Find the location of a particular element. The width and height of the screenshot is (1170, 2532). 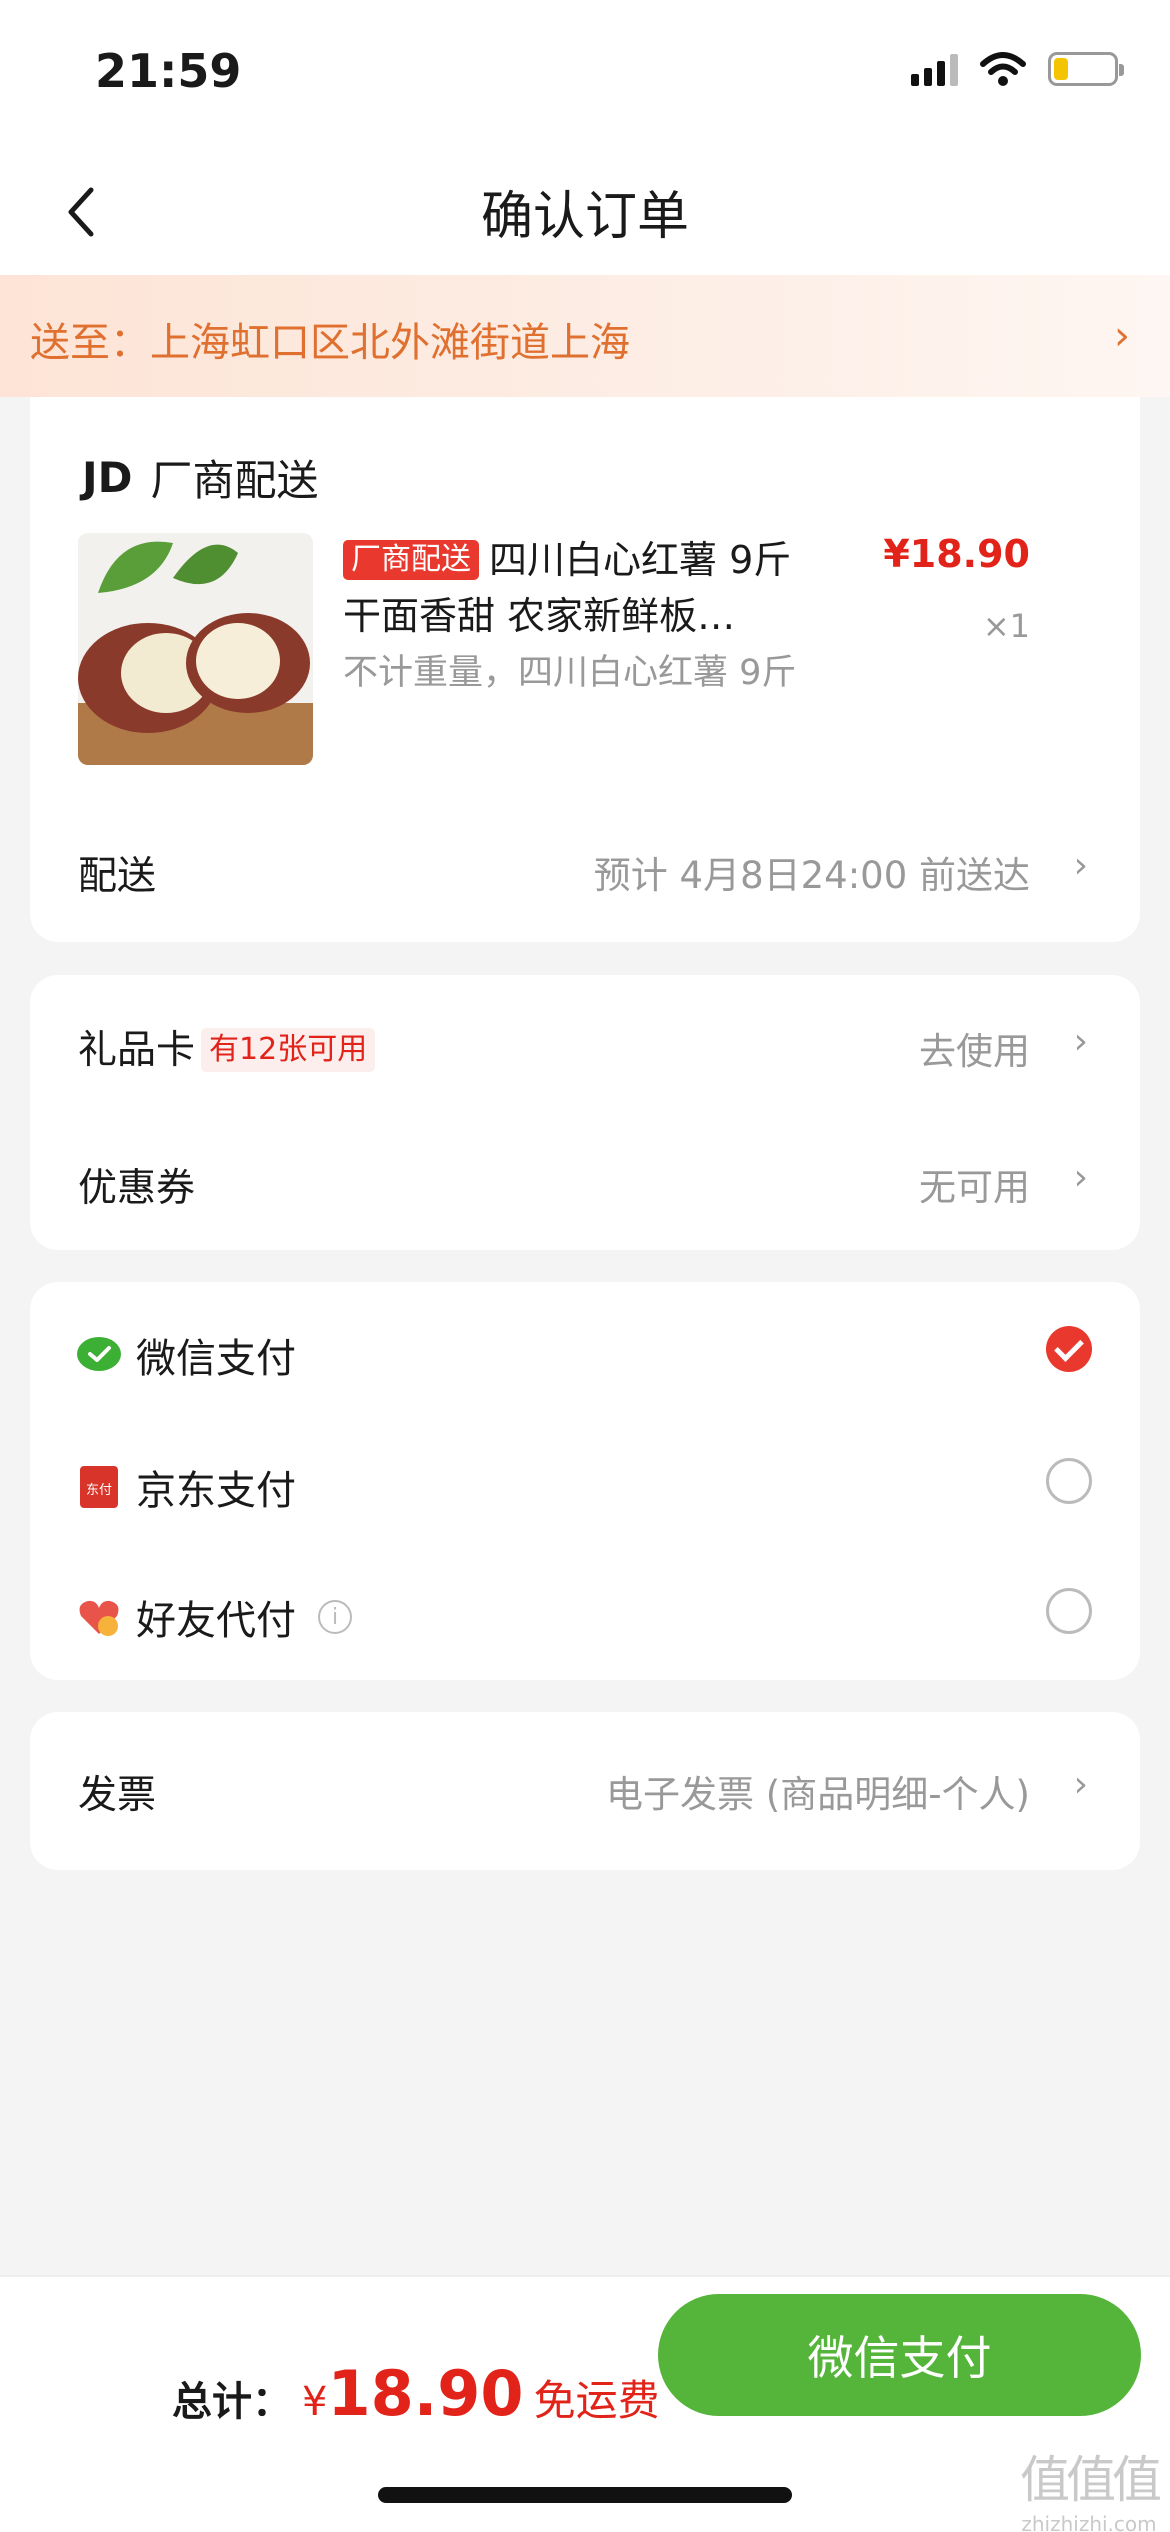

payment-wechat-radio is located at coordinates (1069, 1349).